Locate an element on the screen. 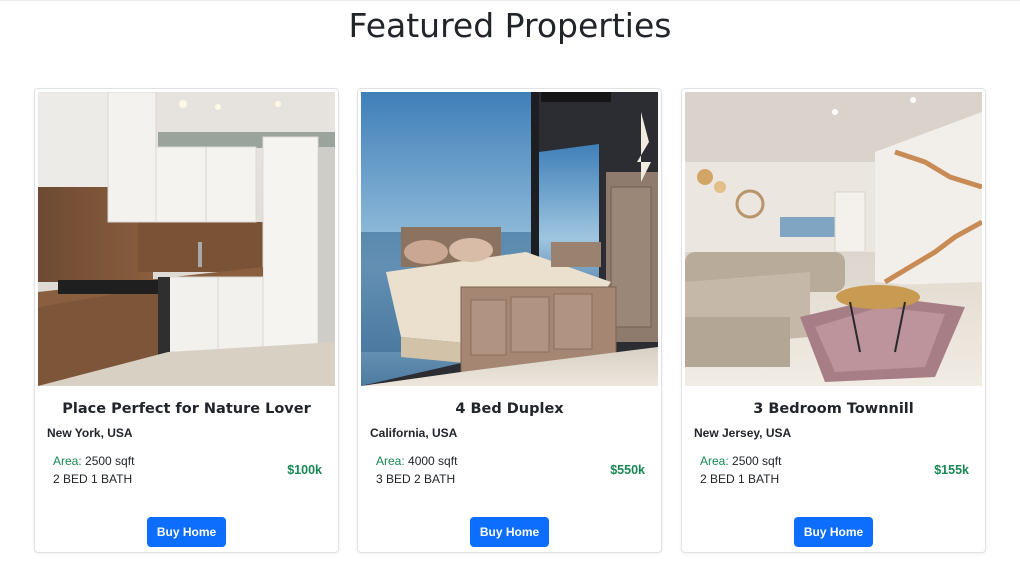  property-location: New Jersey, USA is located at coordinates (743, 433).